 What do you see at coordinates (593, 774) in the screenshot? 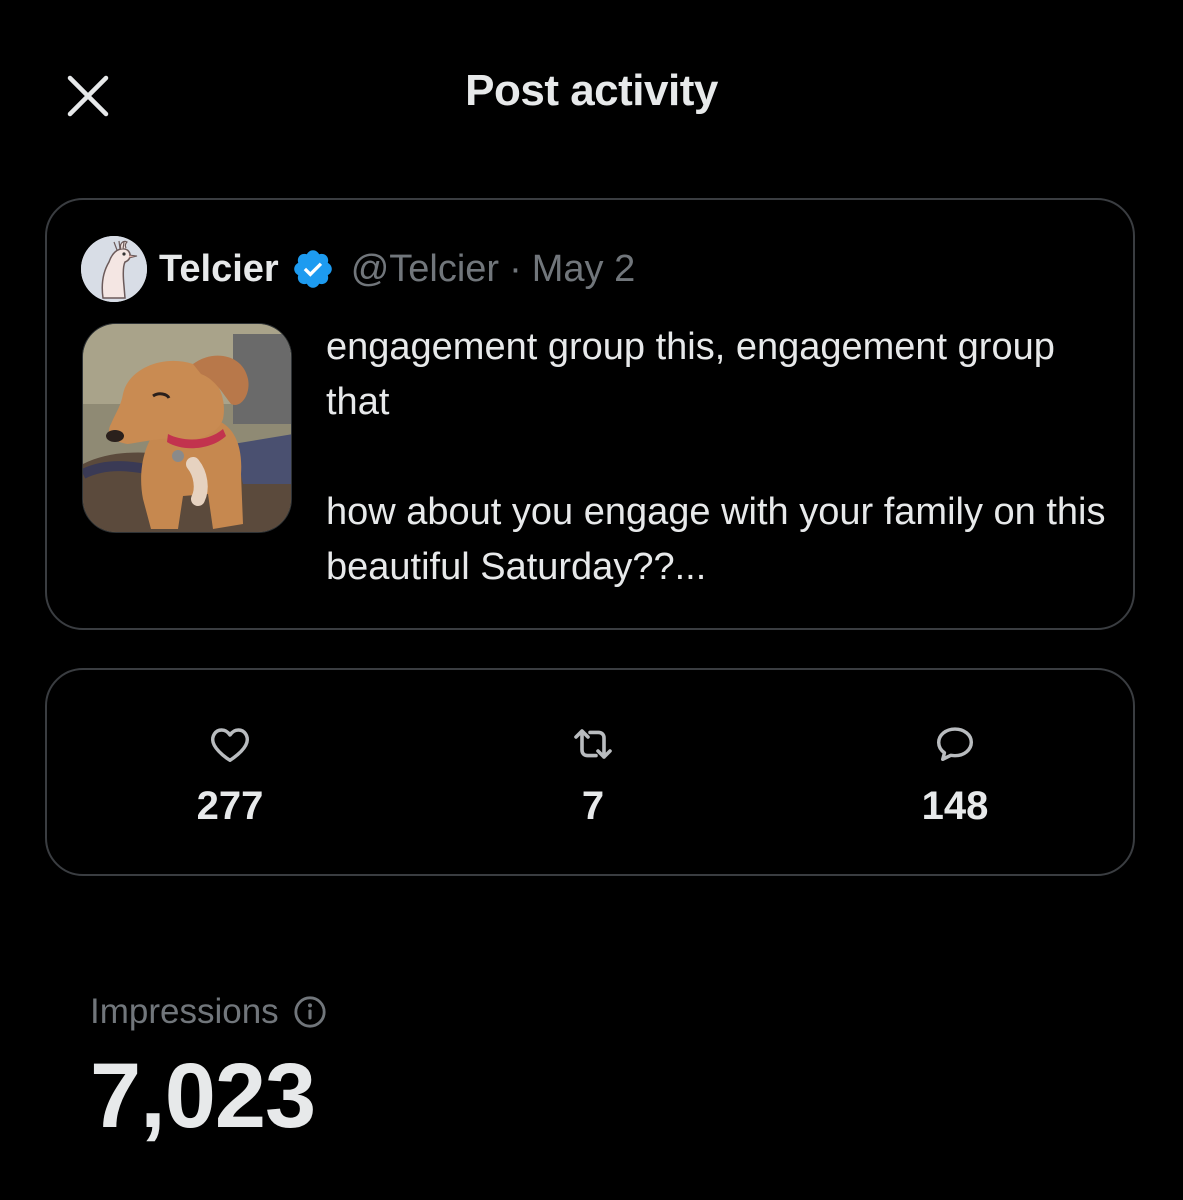
I see `reposts-metric: 7` at bounding box center [593, 774].